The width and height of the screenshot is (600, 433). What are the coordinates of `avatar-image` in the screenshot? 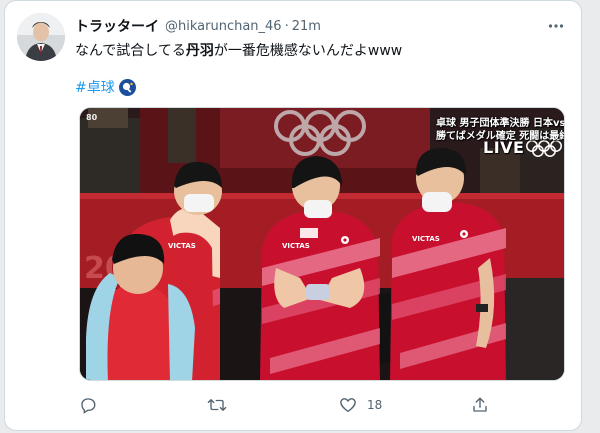 It's located at (41, 37).